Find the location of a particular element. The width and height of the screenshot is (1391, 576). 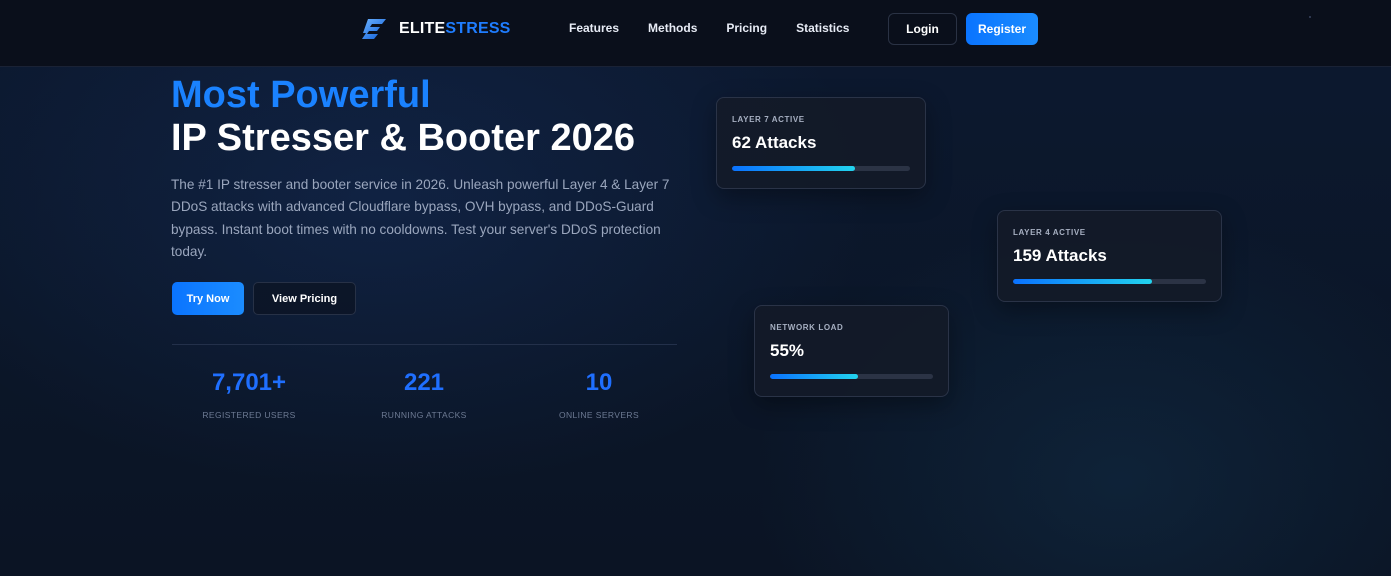

card-label: LAYER 4 ACTIVE is located at coordinates (1049, 232).